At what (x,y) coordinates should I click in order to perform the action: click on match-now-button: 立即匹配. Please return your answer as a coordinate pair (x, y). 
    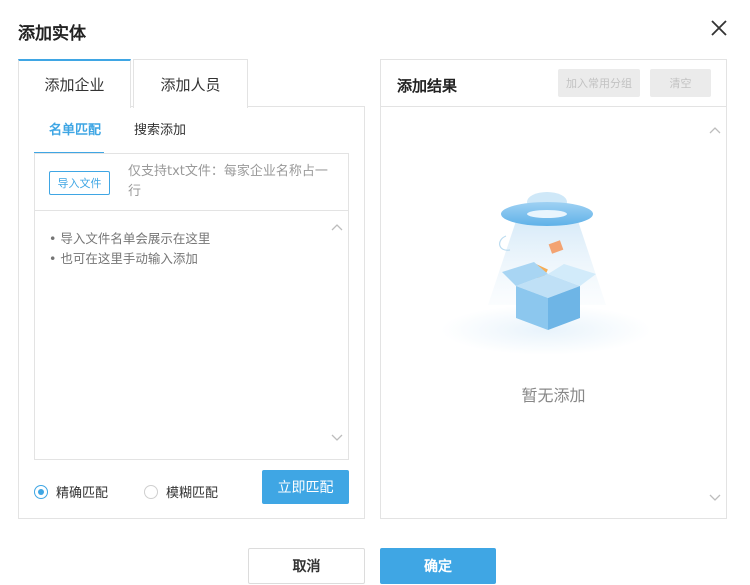
    Looking at the image, I should click on (305, 487).